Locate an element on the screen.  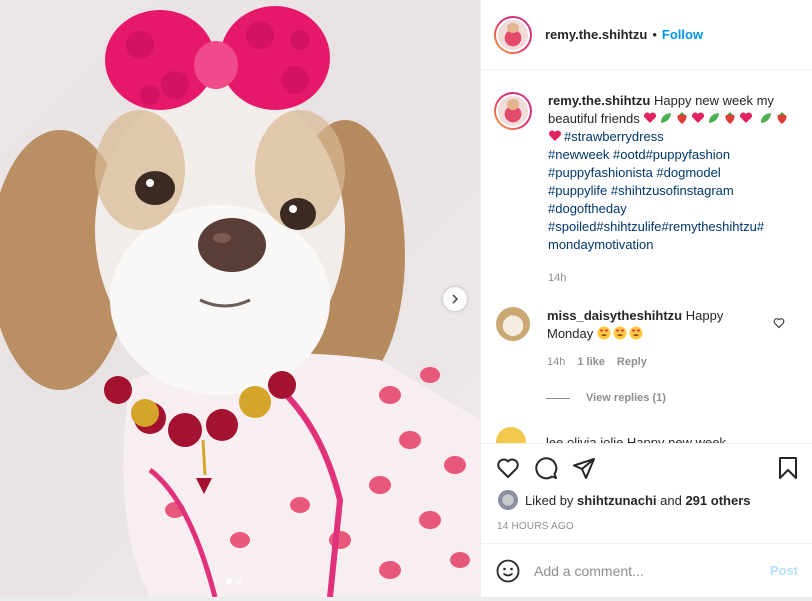
hashtags-7: mondaymotivation is located at coordinates (601, 244).